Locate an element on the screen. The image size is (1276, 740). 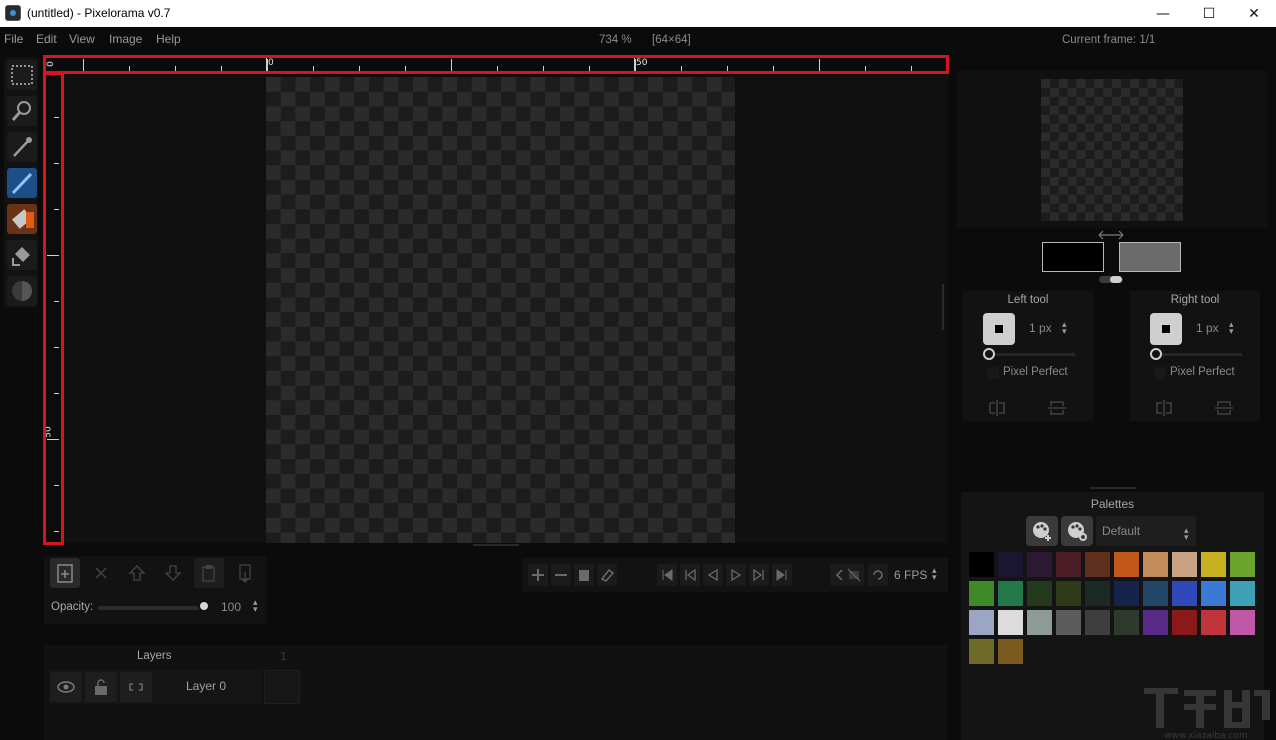
add-palette-button is located at coordinates (1042, 531).